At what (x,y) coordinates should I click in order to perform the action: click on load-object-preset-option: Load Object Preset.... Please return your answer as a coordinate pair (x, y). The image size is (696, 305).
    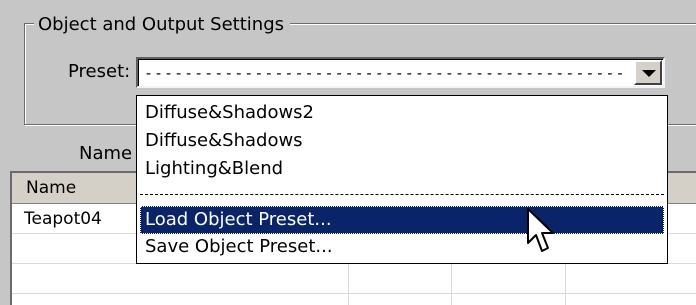
    Looking at the image, I should click on (402, 220).